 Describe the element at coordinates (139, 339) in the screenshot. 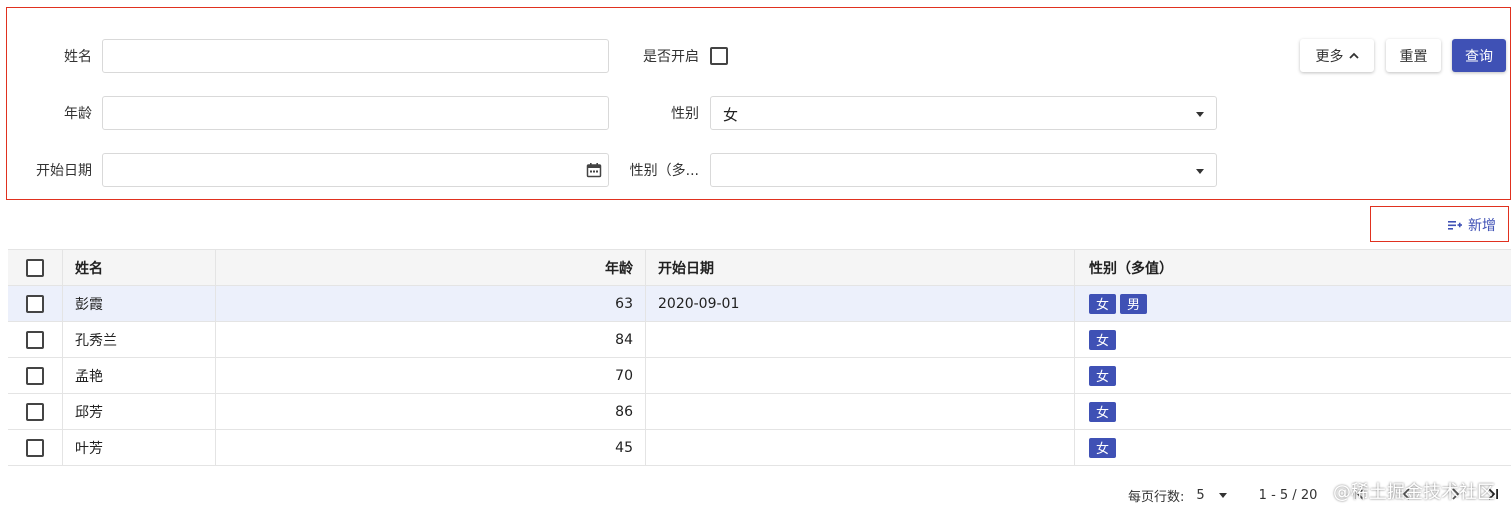

I see `cell-name: 孔秀兰` at that location.